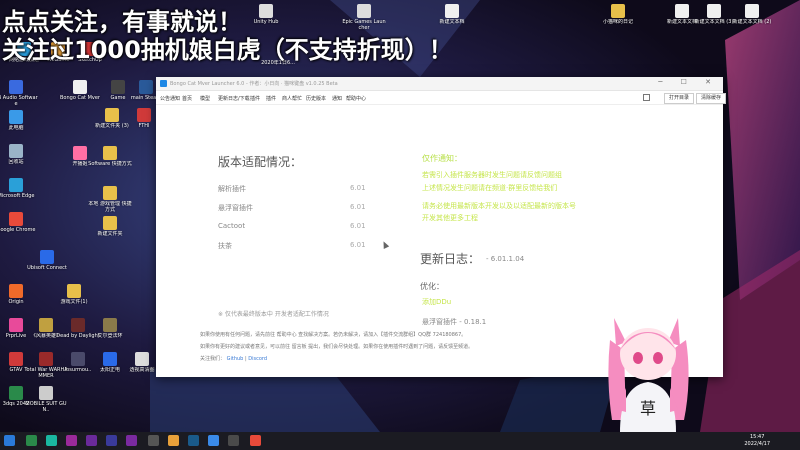 The width and height of the screenshot is (800, 450). What do you see at coordinates (385, 244) in the screenshot?
I see `cursor-icon` at bounding box center [385, 244].